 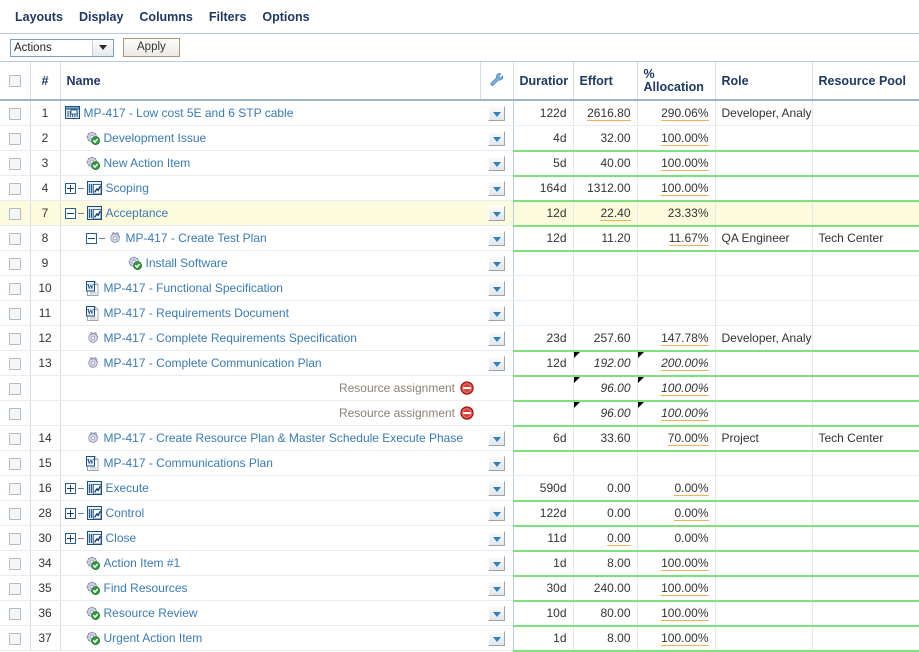 I want to click on cell-allocation: 290.06%, so click(x=676, y=113).